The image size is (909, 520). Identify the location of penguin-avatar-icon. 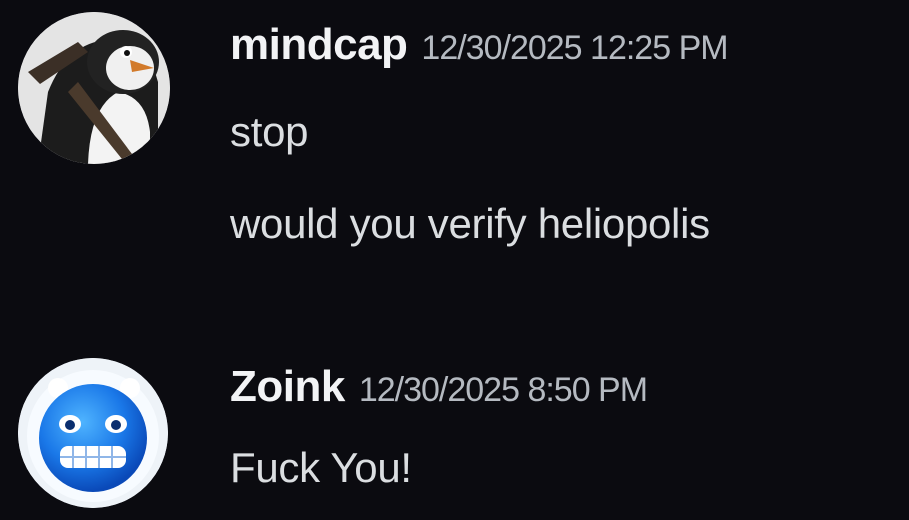
(94, 88).